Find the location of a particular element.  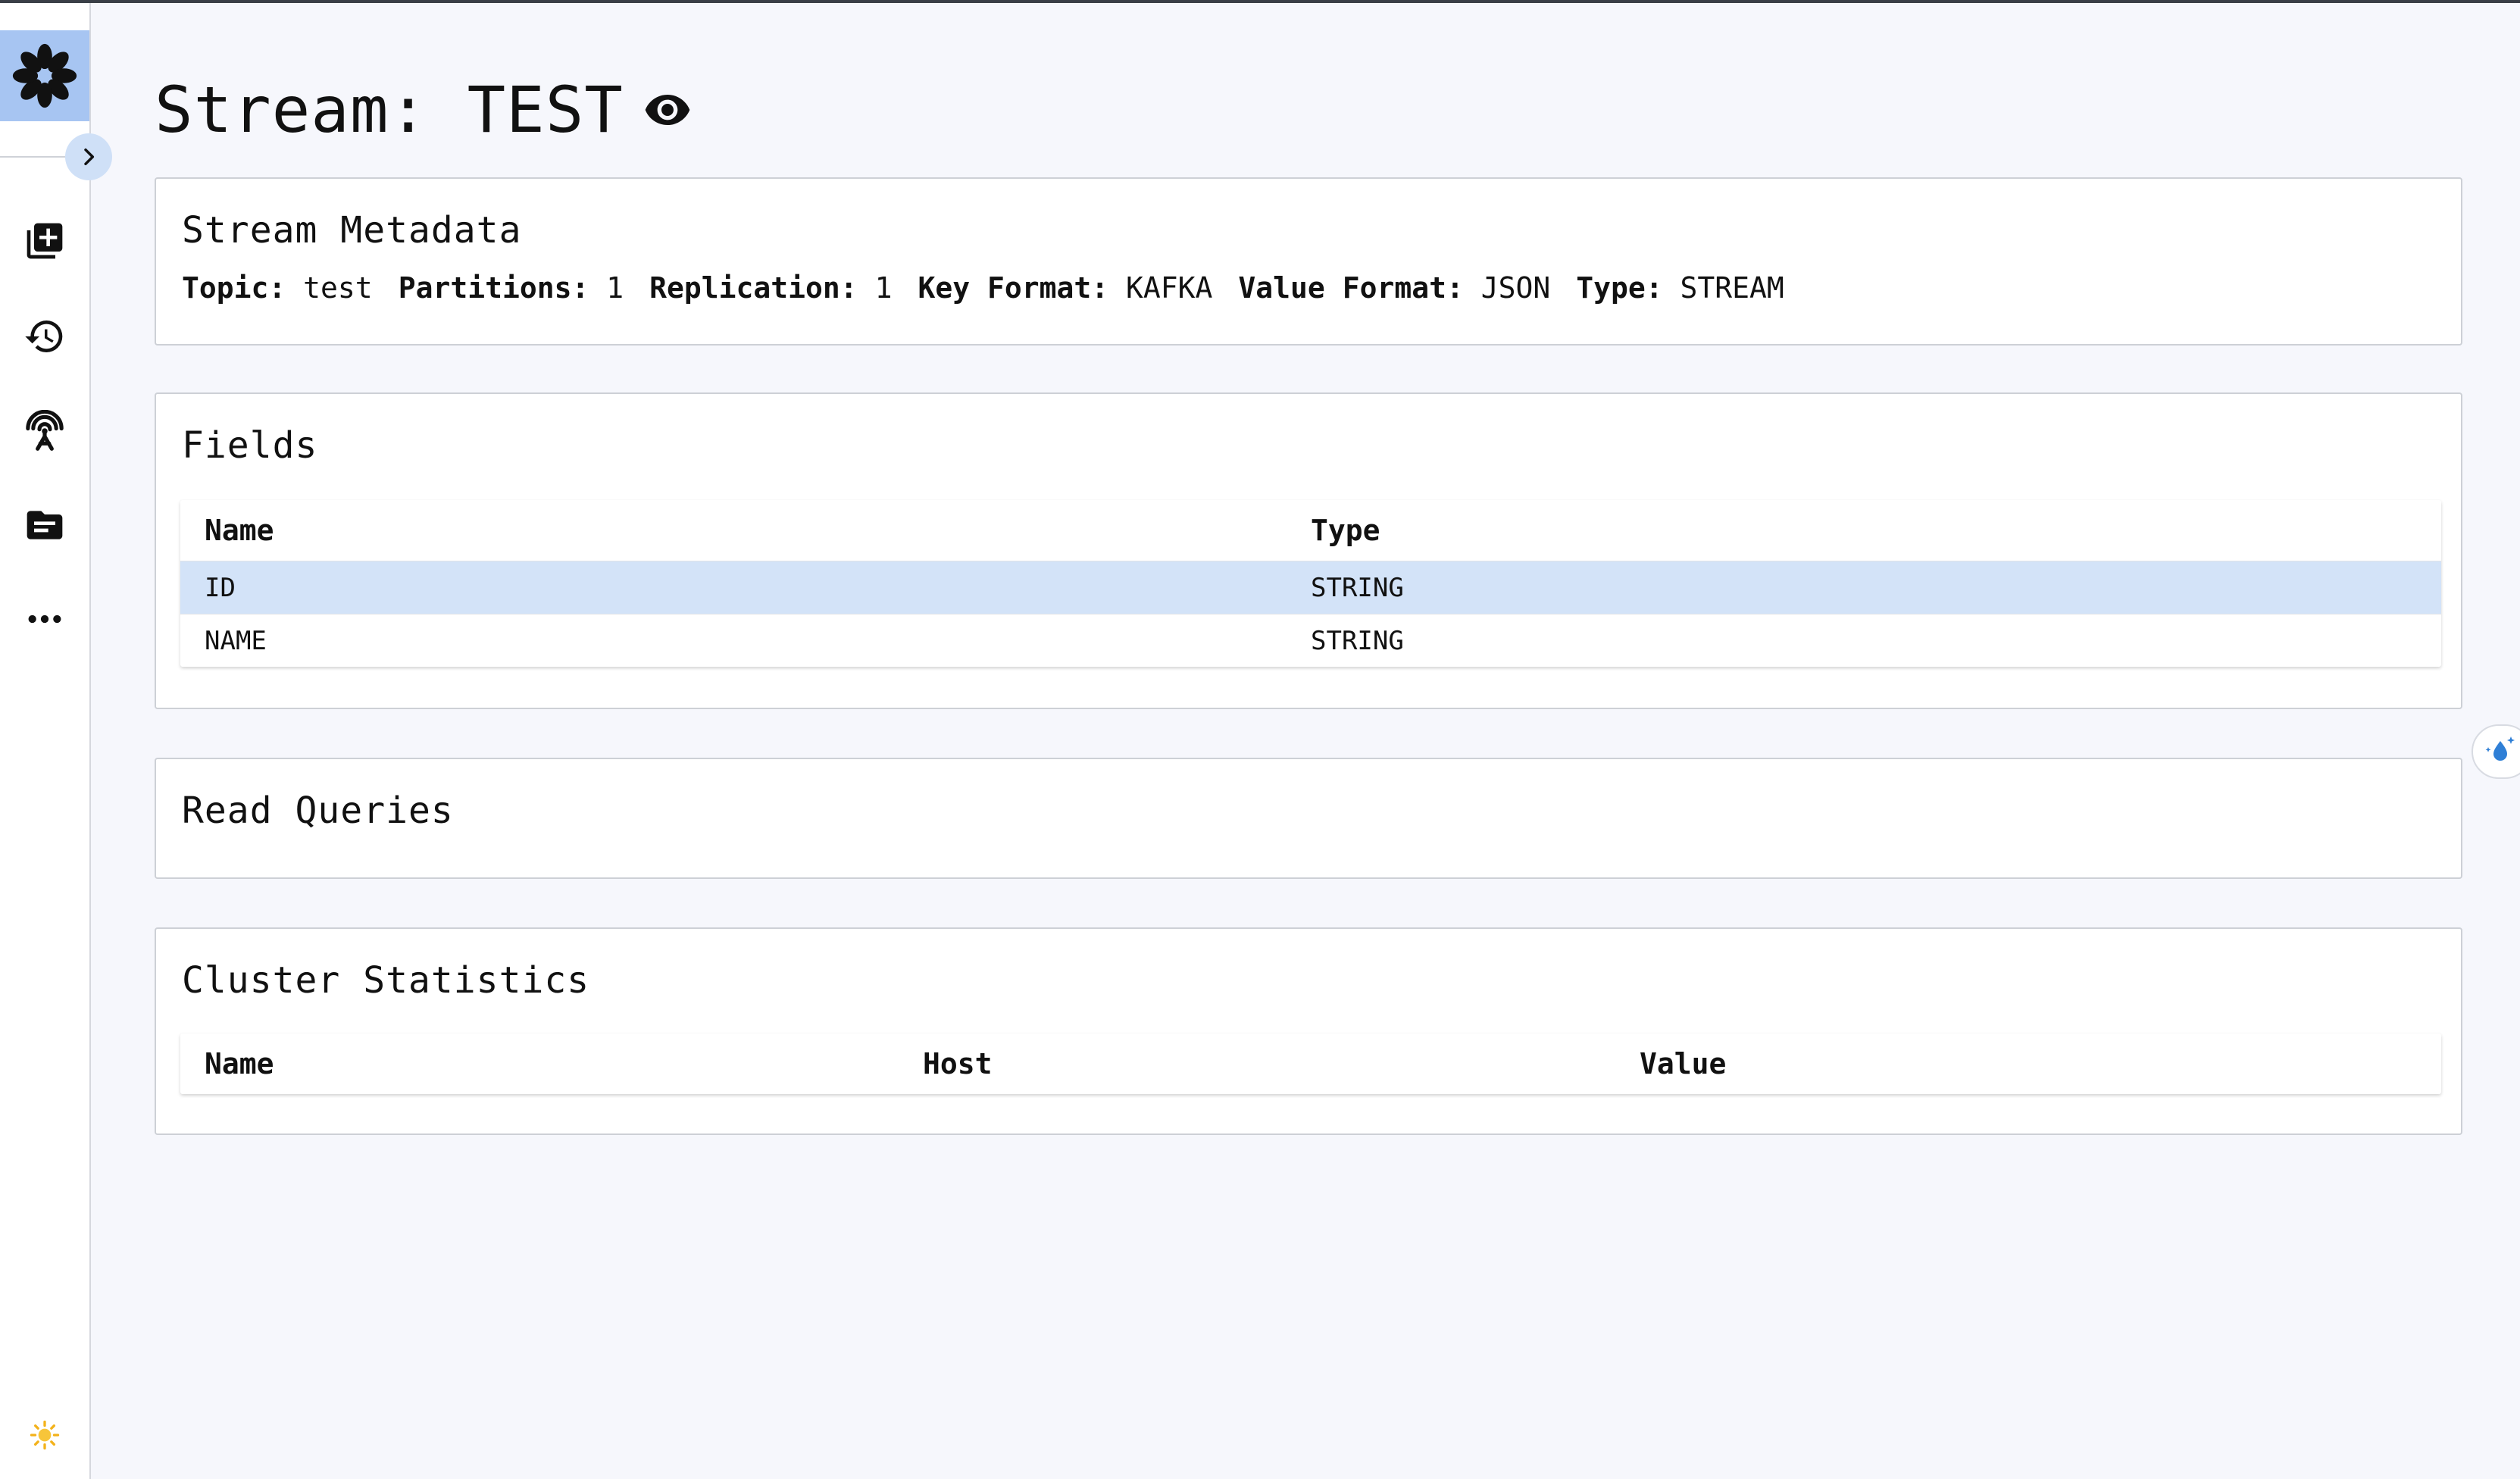

sun-icon is located at coordinates (45, 1435).